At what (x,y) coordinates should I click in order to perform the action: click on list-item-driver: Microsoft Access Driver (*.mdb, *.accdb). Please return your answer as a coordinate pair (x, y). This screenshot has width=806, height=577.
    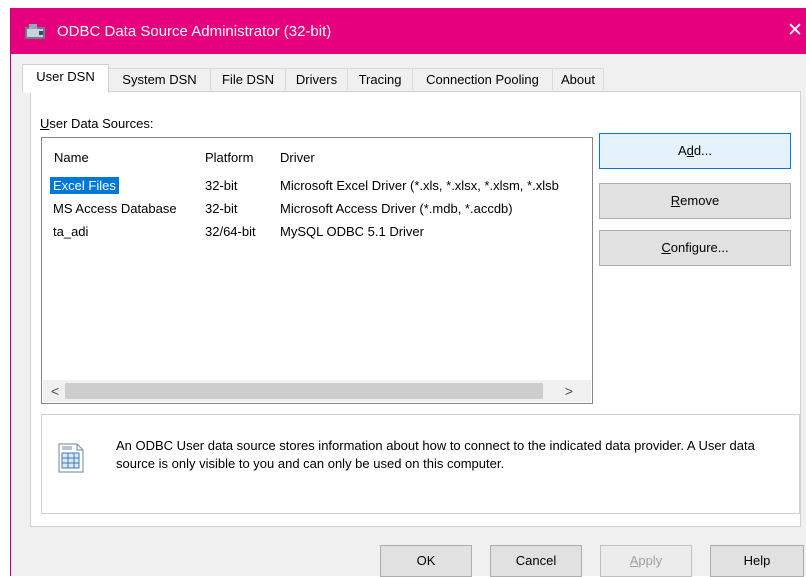
    Looking at the image, I should click on (396, 208).